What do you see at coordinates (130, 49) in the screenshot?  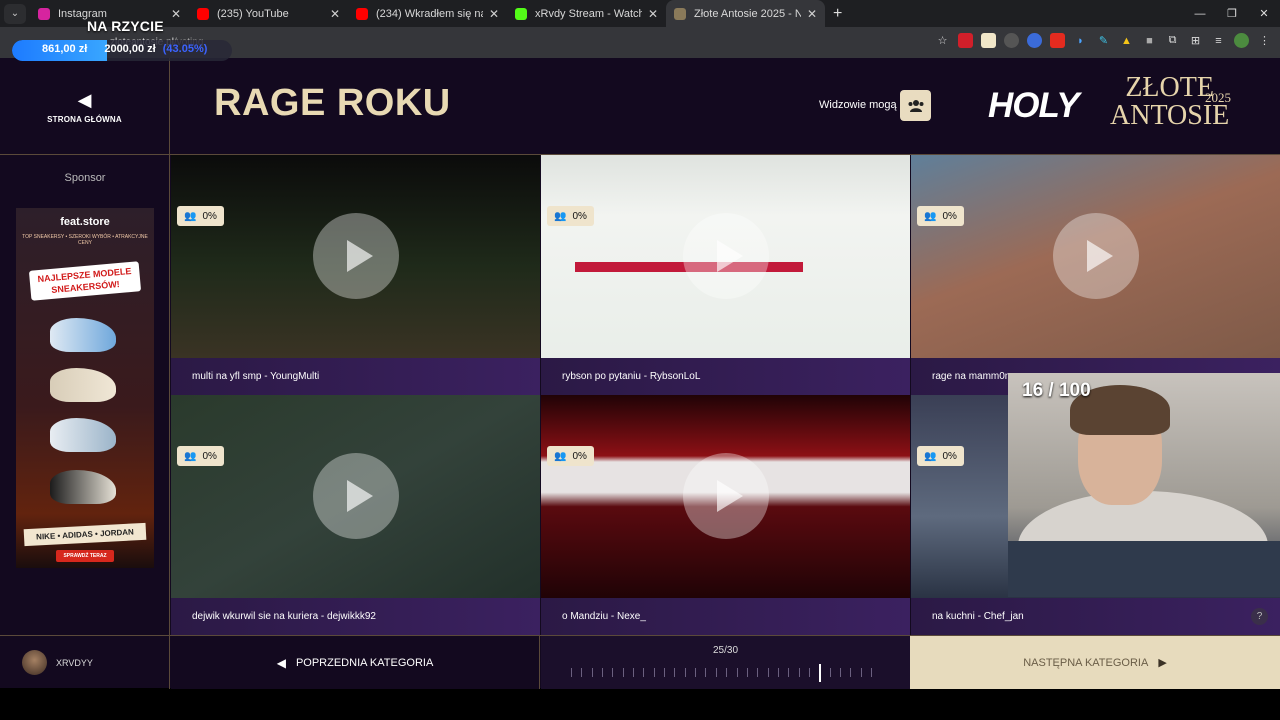 I see `stream-goal-target: 2000,00 zł` at bounding box center [130, 49].